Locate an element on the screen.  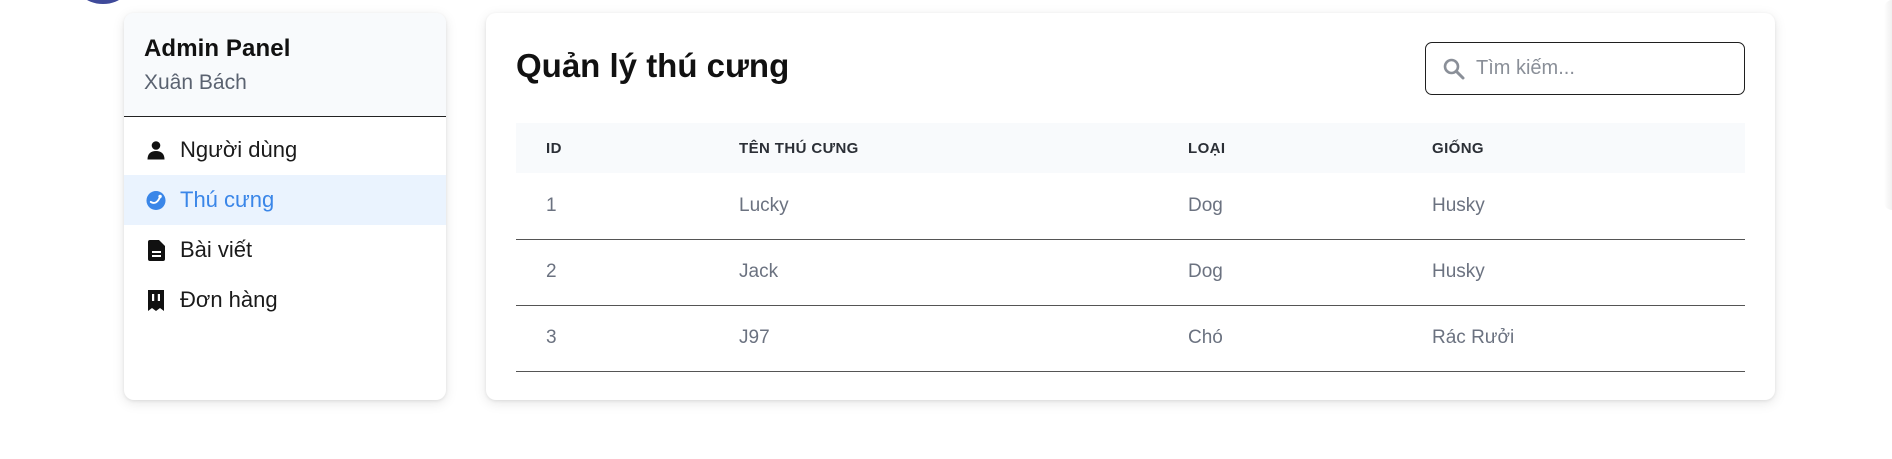
search-box is located at coordinates (1585, 68).